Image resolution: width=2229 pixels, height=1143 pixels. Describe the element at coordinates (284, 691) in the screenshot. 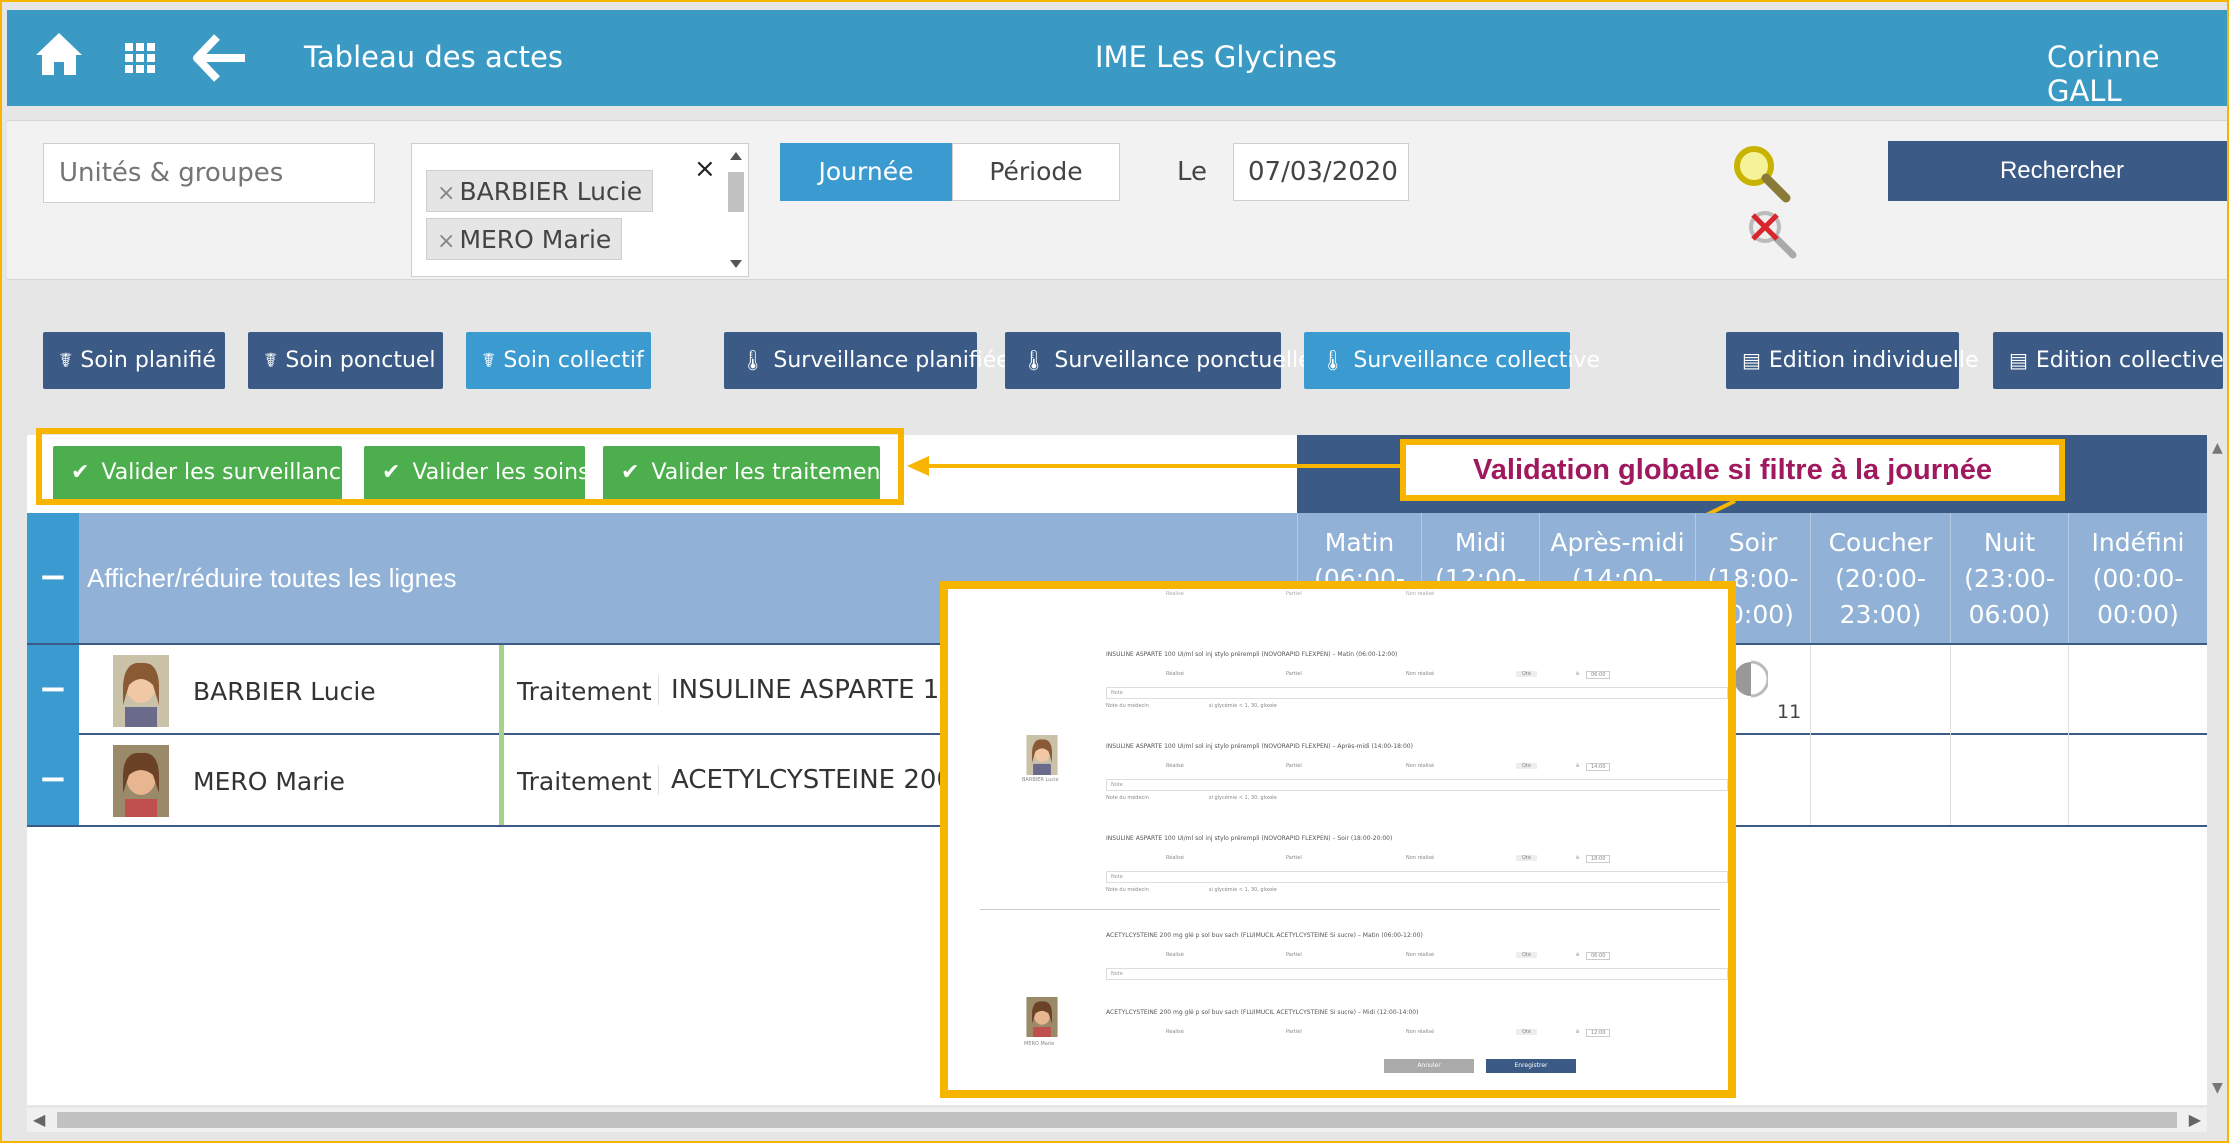

I see `patient-name: BARBIER Lucie` at that location.